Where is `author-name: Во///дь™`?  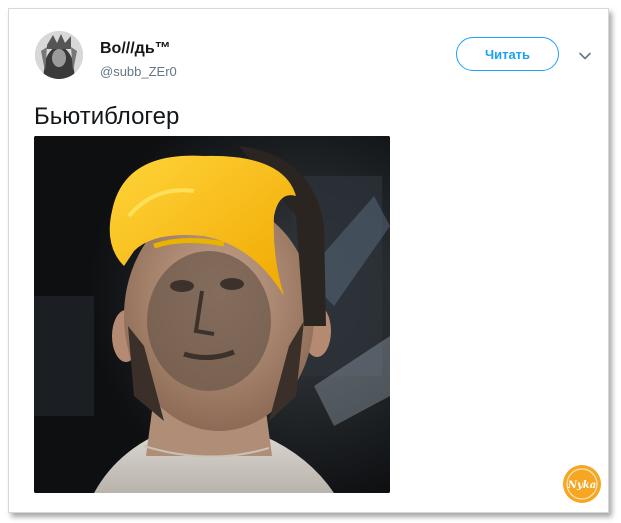
author-name: Во///дь™ is located at coordinates (135, 49).